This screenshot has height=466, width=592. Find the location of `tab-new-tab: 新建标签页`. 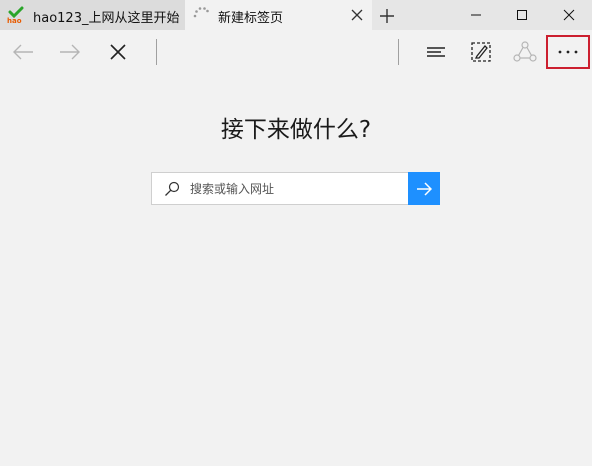

tab-new-tab: 新建标签页 is located at coordinates (278, 15).